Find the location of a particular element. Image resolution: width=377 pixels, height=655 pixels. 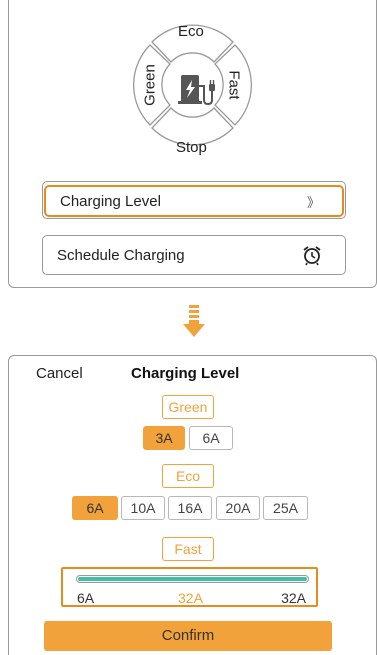

charging-level-row: Charging Level 》 is located at coordinates (194, 201).